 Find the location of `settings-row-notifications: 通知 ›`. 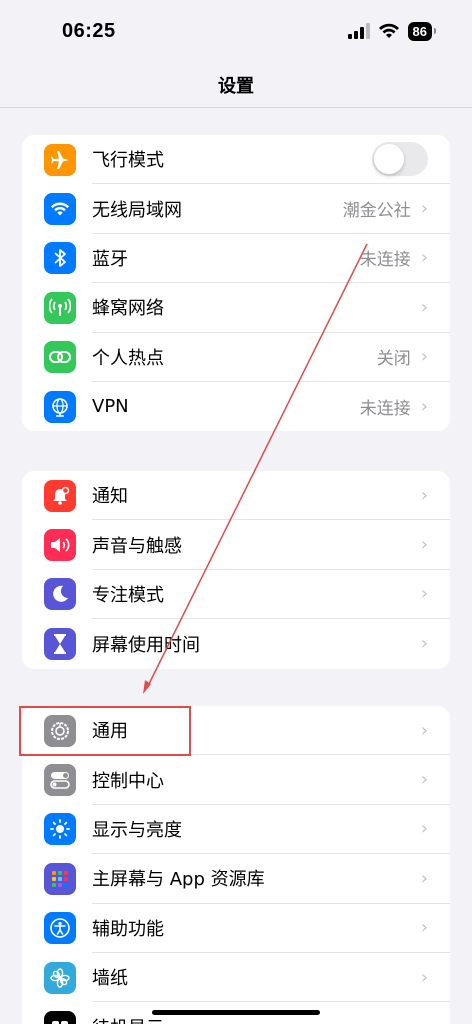

settings-row-notifications: 通知 › is located at coordinates (236, 496).